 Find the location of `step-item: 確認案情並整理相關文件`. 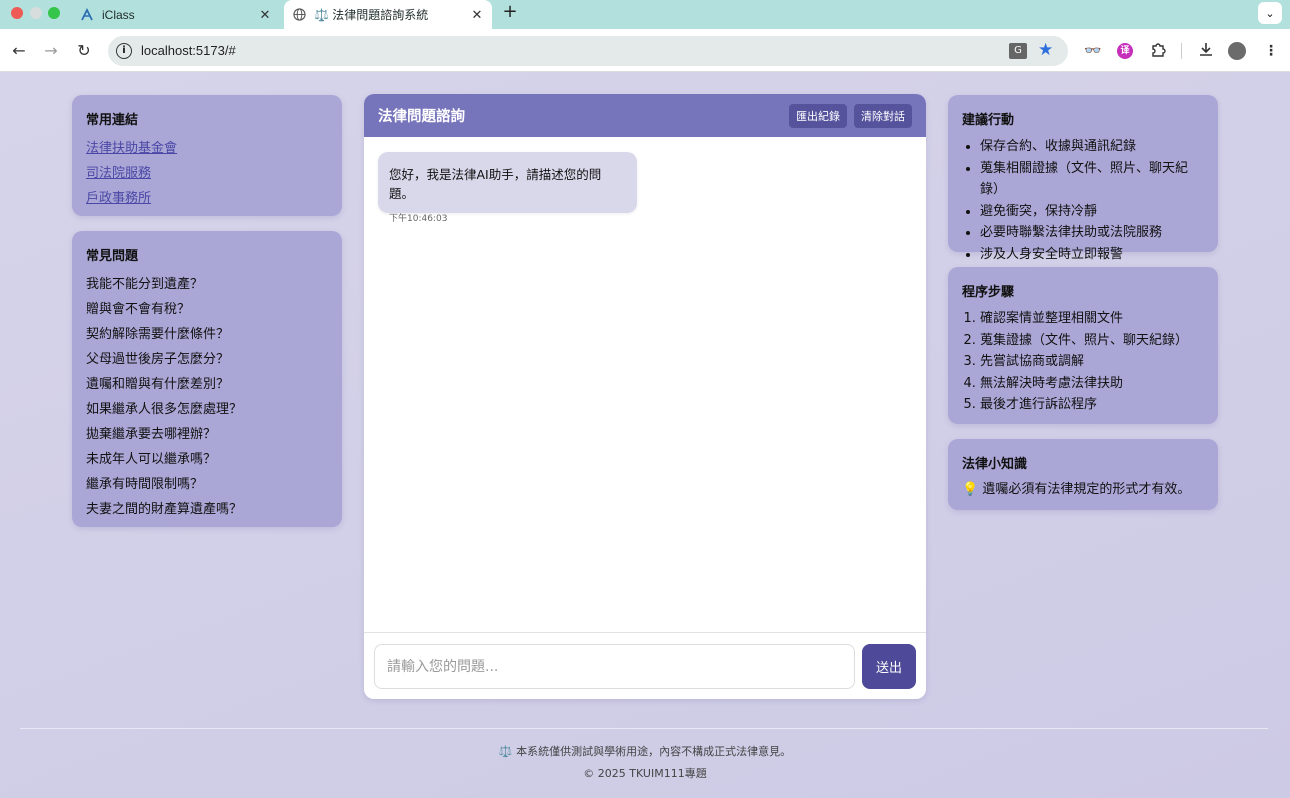

step-item: 確認案情並整理相關文件 is located at coordinates (1092, 319).